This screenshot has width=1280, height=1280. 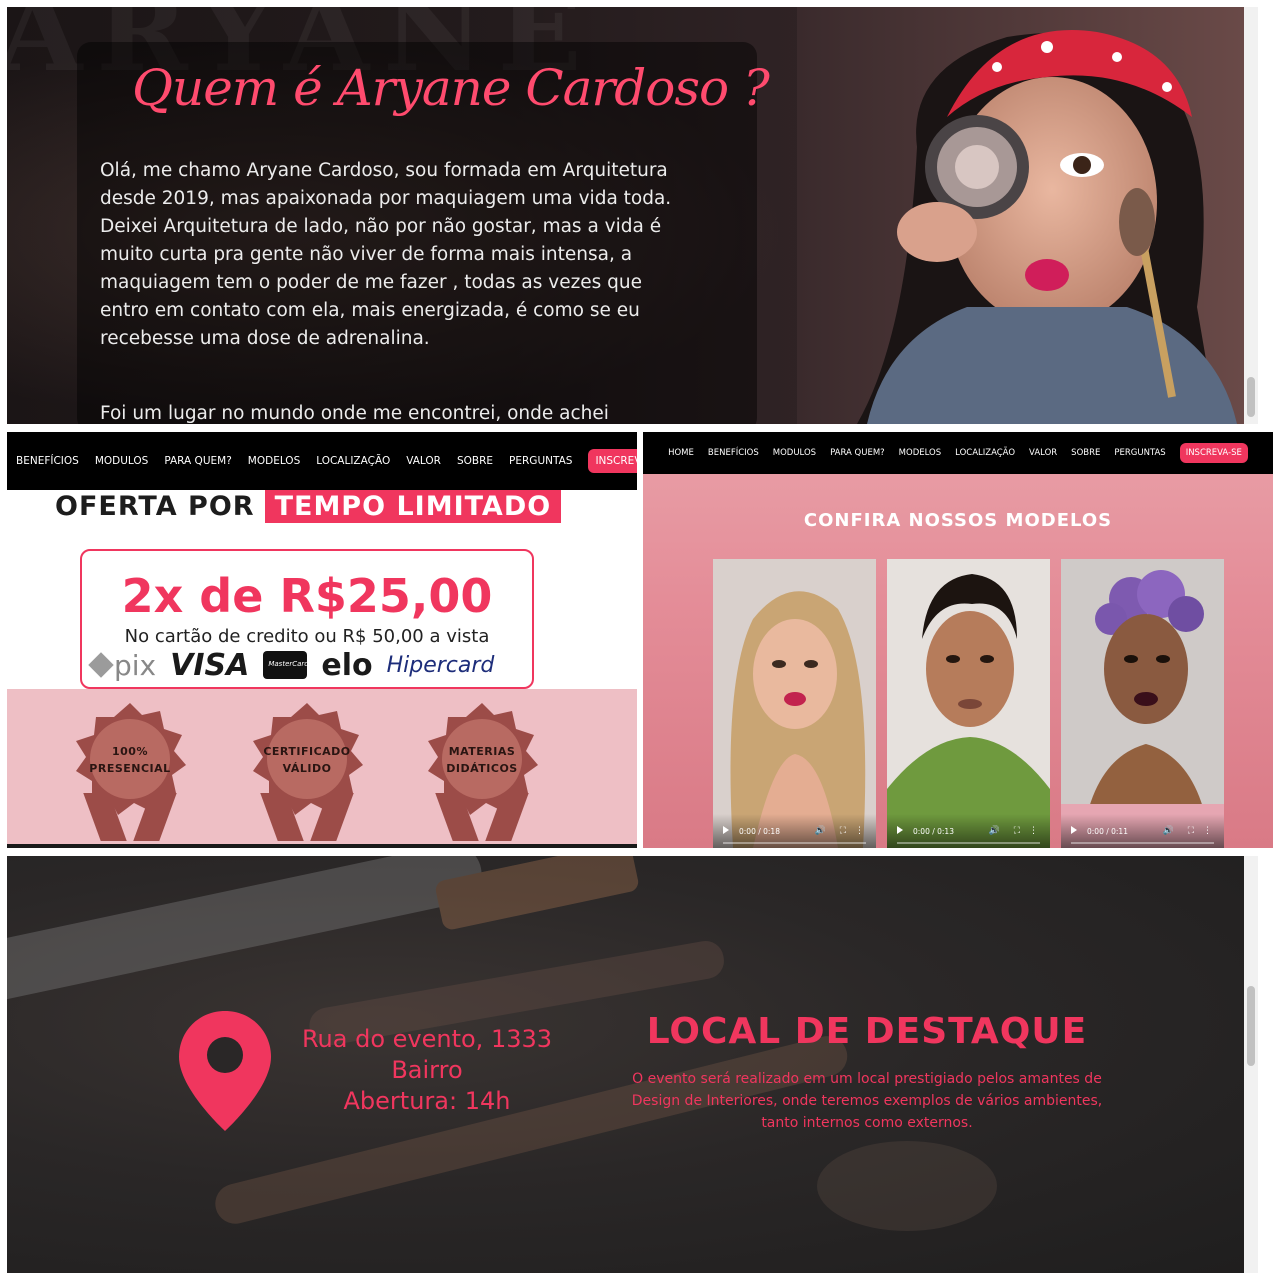 I want to click on video-player-3: 0:00 / 0:11 🔊 ⛶ ⋮, so click(x=1142, y=703).